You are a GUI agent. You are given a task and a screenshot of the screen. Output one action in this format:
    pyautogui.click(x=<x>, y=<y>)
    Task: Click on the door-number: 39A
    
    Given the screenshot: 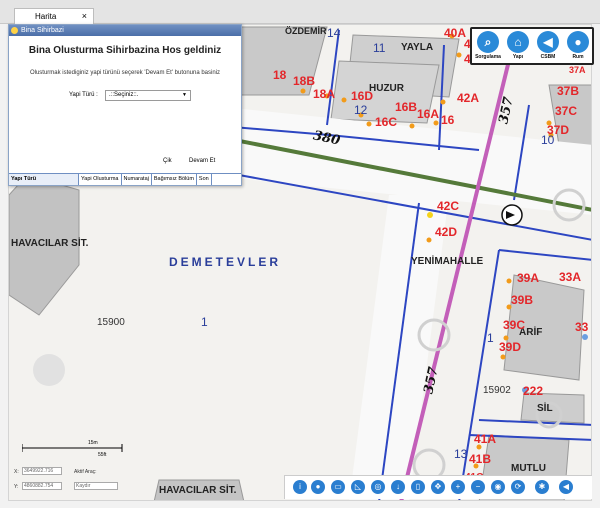 What is the action you would take?
    pyautogui.click(x=528, y=278)
    